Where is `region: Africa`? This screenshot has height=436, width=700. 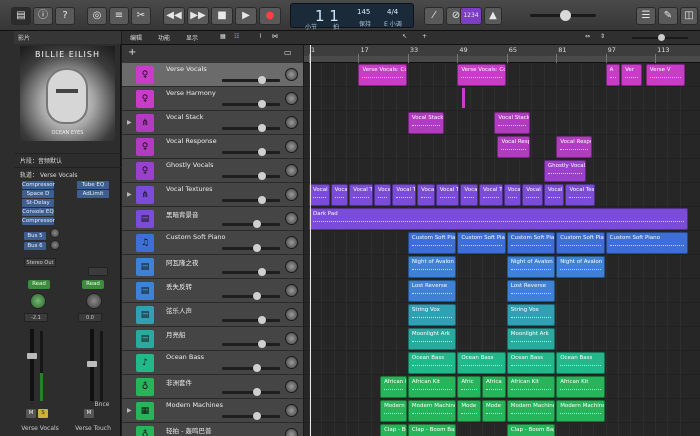 region: Africa is located at coordinates (494, 387).